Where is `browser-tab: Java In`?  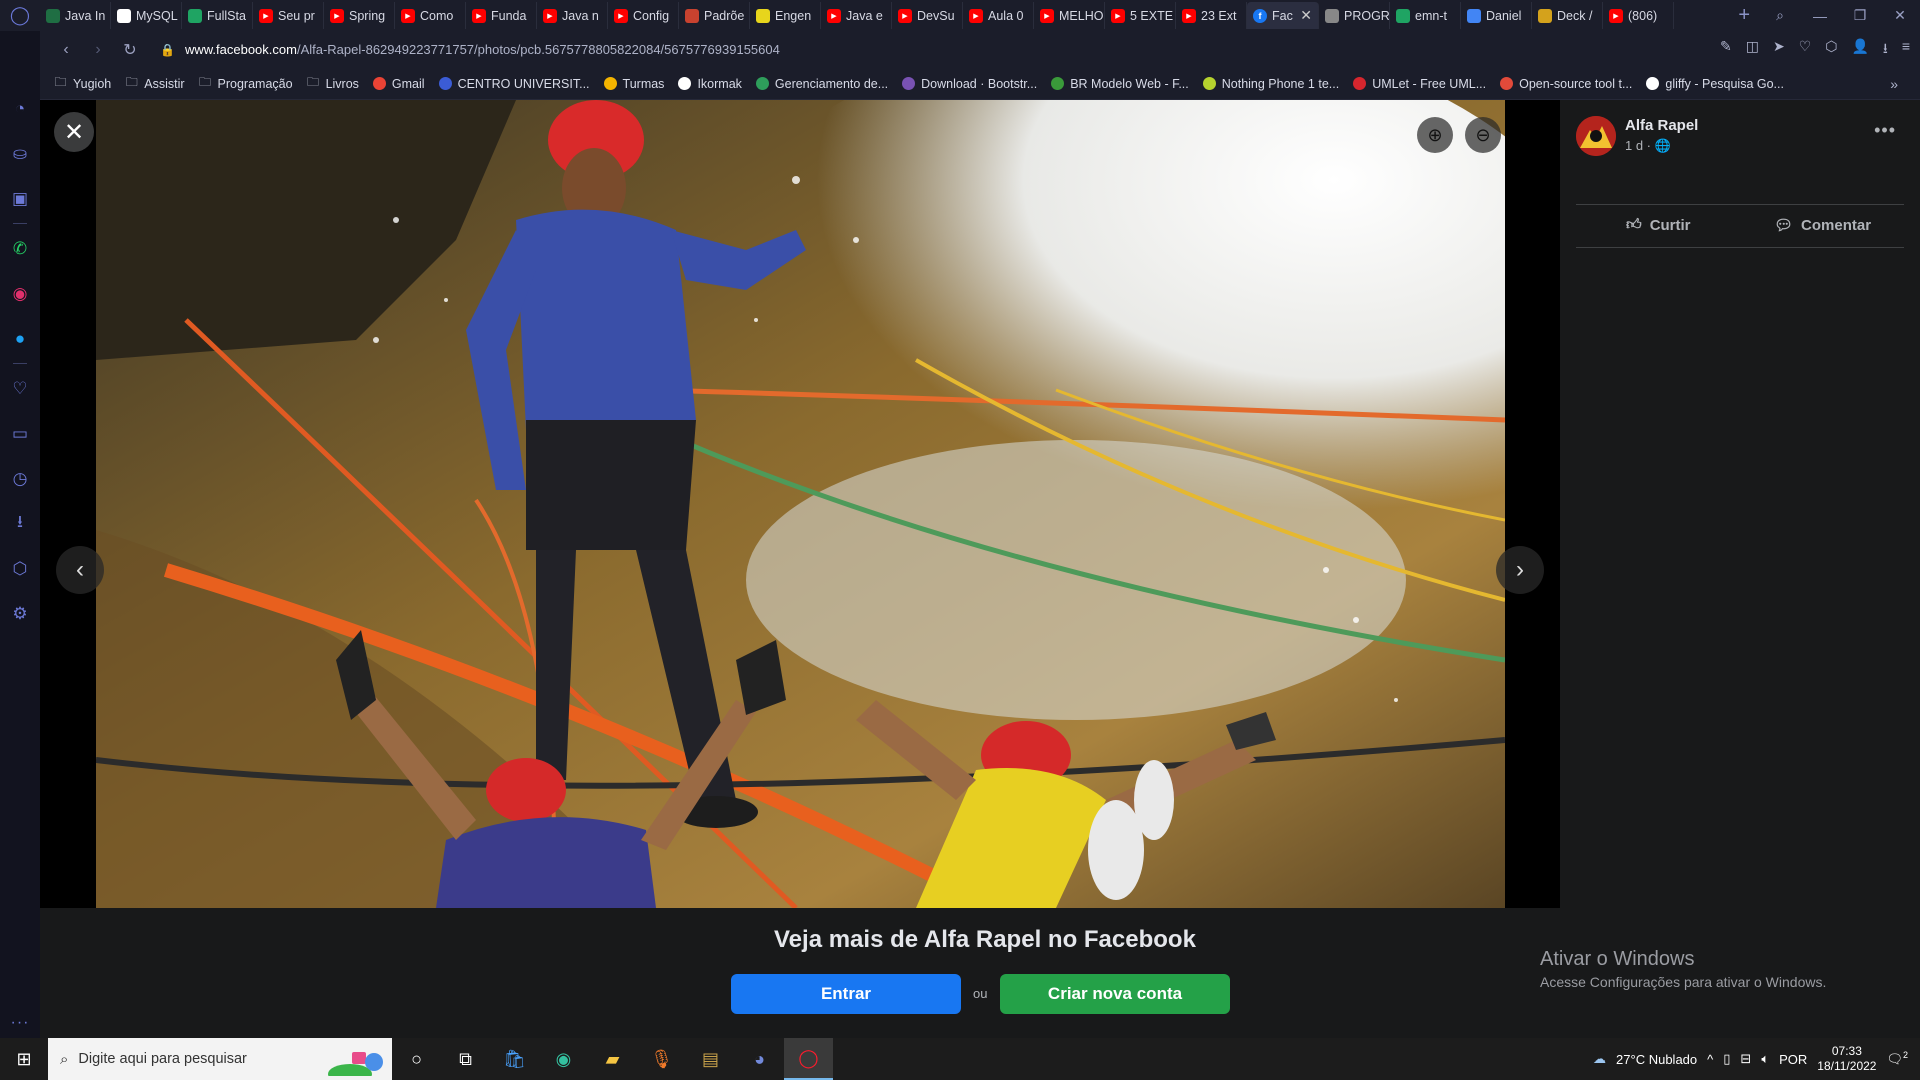 browser-tab: Java In is located at coordinates (75, 15).